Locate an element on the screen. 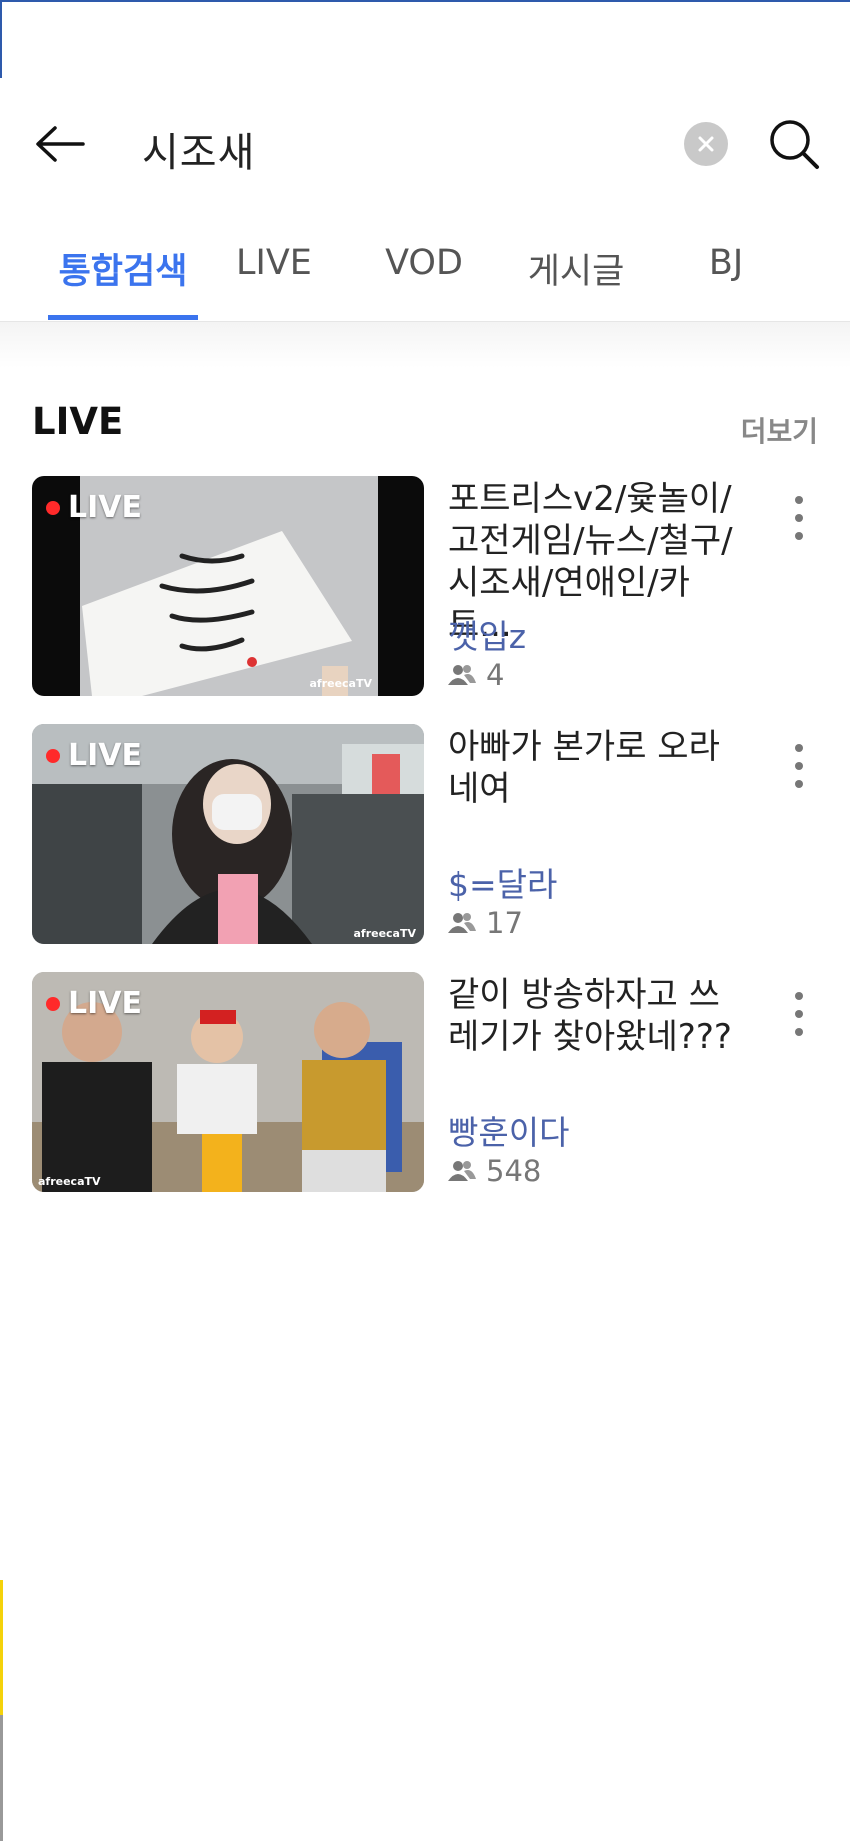  stream-title: 같이 방송하자고 쓰레기가 찾아왔네??? is located at coordinates (598, 1016).